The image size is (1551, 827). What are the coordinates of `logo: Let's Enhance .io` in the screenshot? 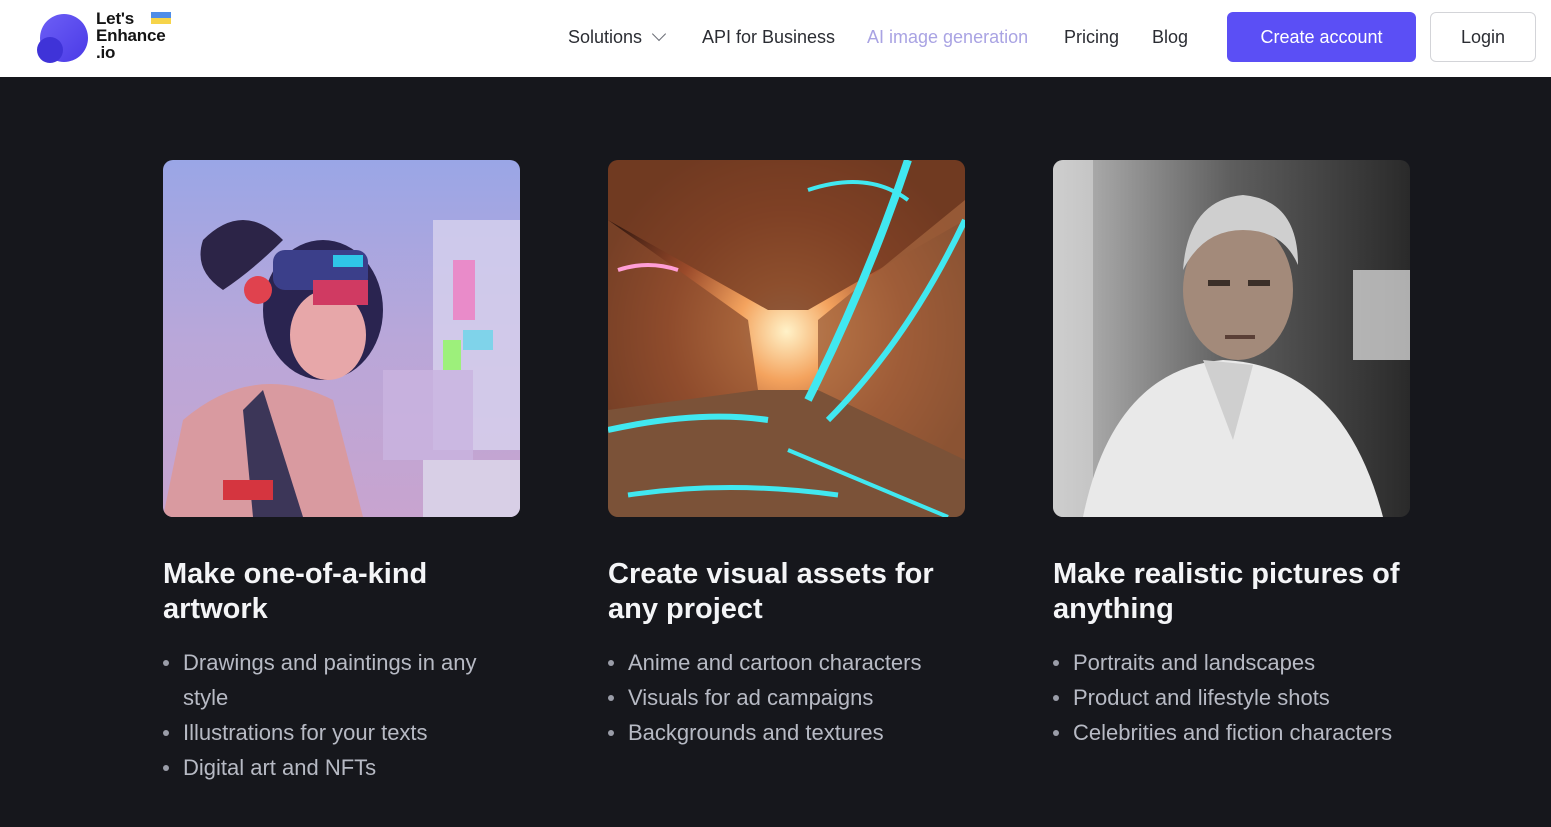 It's located at (111, 38).